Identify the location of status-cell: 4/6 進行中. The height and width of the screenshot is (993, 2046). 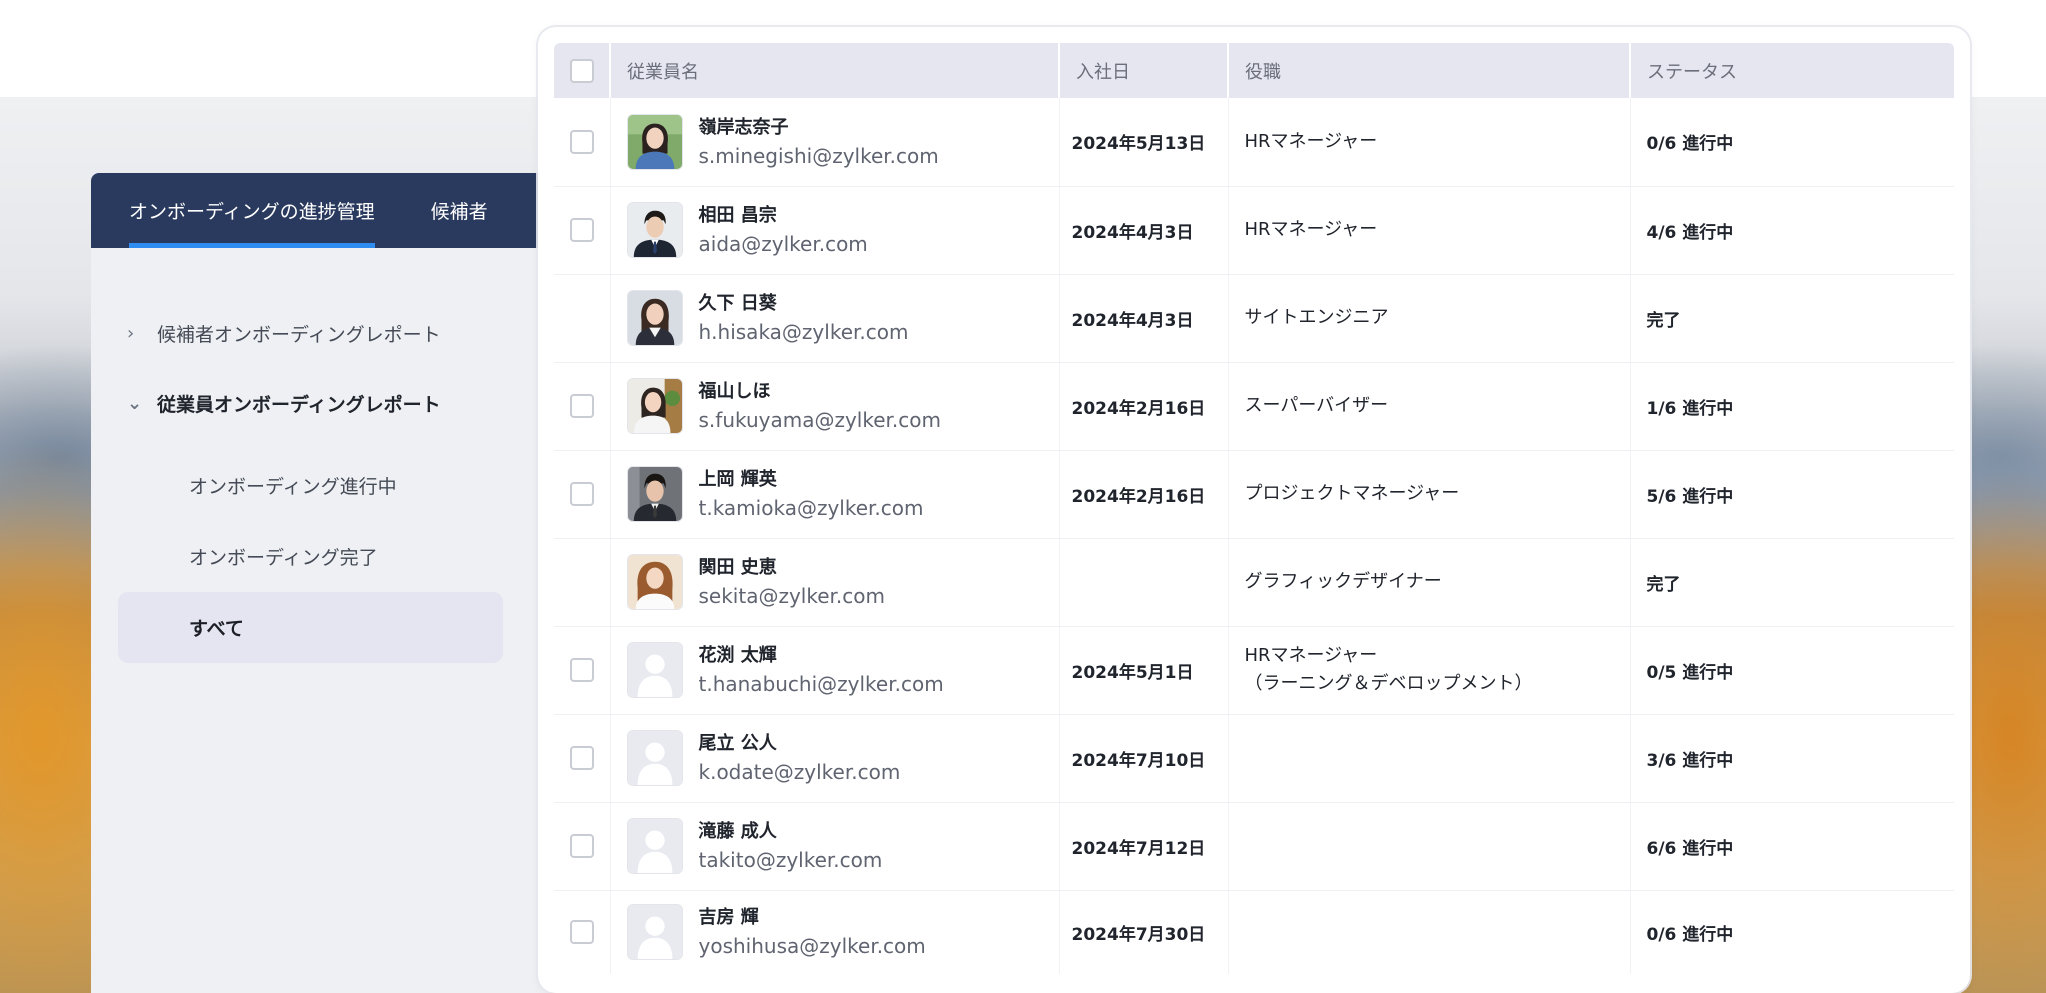
(1792, 230).